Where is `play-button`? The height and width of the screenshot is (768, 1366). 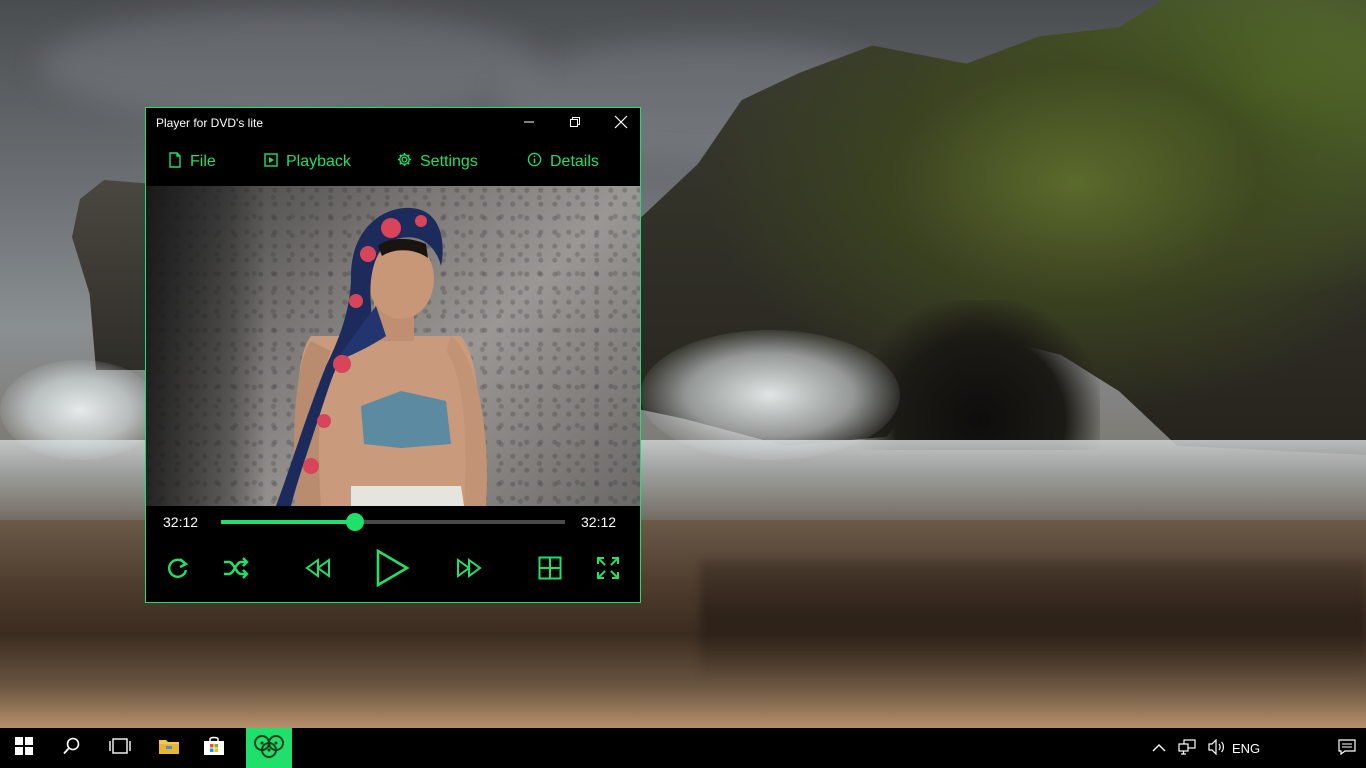 play-button is located at coordinates (392, 570).